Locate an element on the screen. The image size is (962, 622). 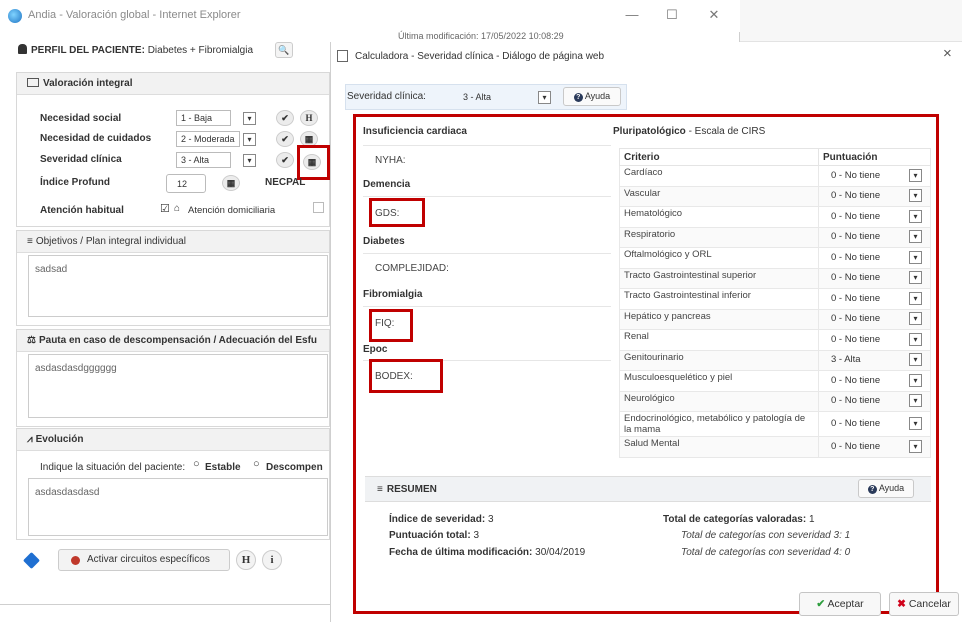
necesidad-cuidados-select: 2 - Moderada is located at coordinates (208, 139).